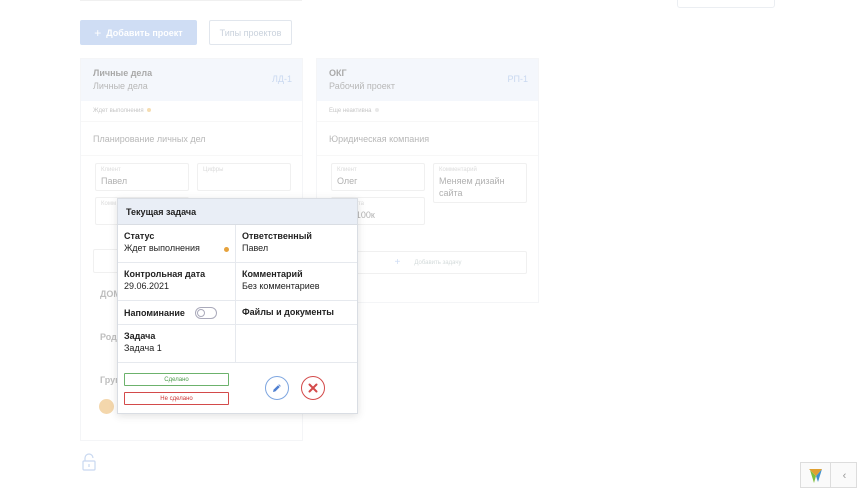  Describe the element at coordinates (272, 274) in the screenshot. I see `comment-title: Комментарий` at that location.